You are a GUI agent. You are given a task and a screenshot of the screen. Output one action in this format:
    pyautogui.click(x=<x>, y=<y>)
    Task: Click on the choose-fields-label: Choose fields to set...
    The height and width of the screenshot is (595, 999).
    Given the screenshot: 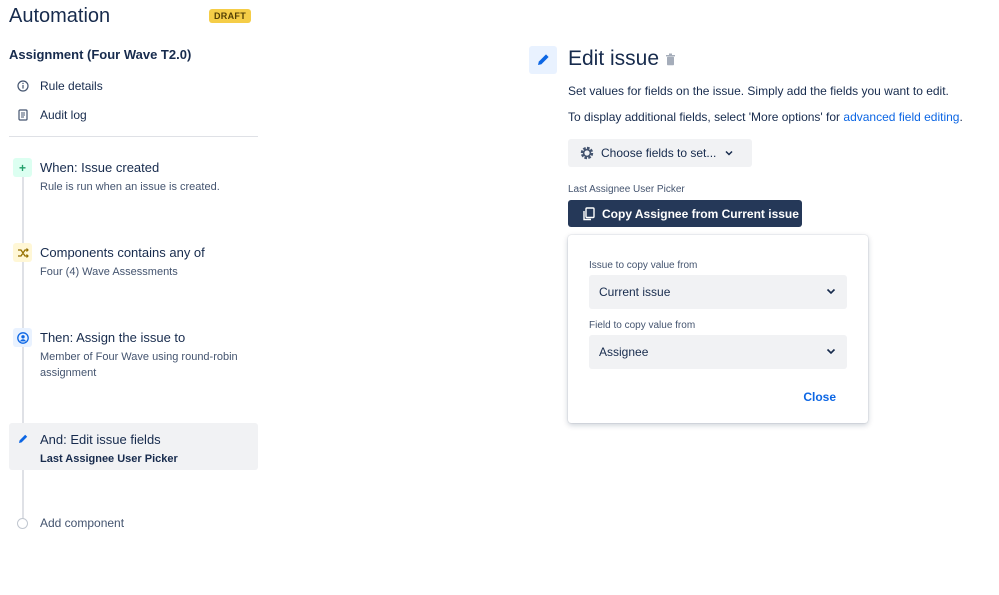 What is the action you would take?
    pyautogui.click(x=659, y=153)
    